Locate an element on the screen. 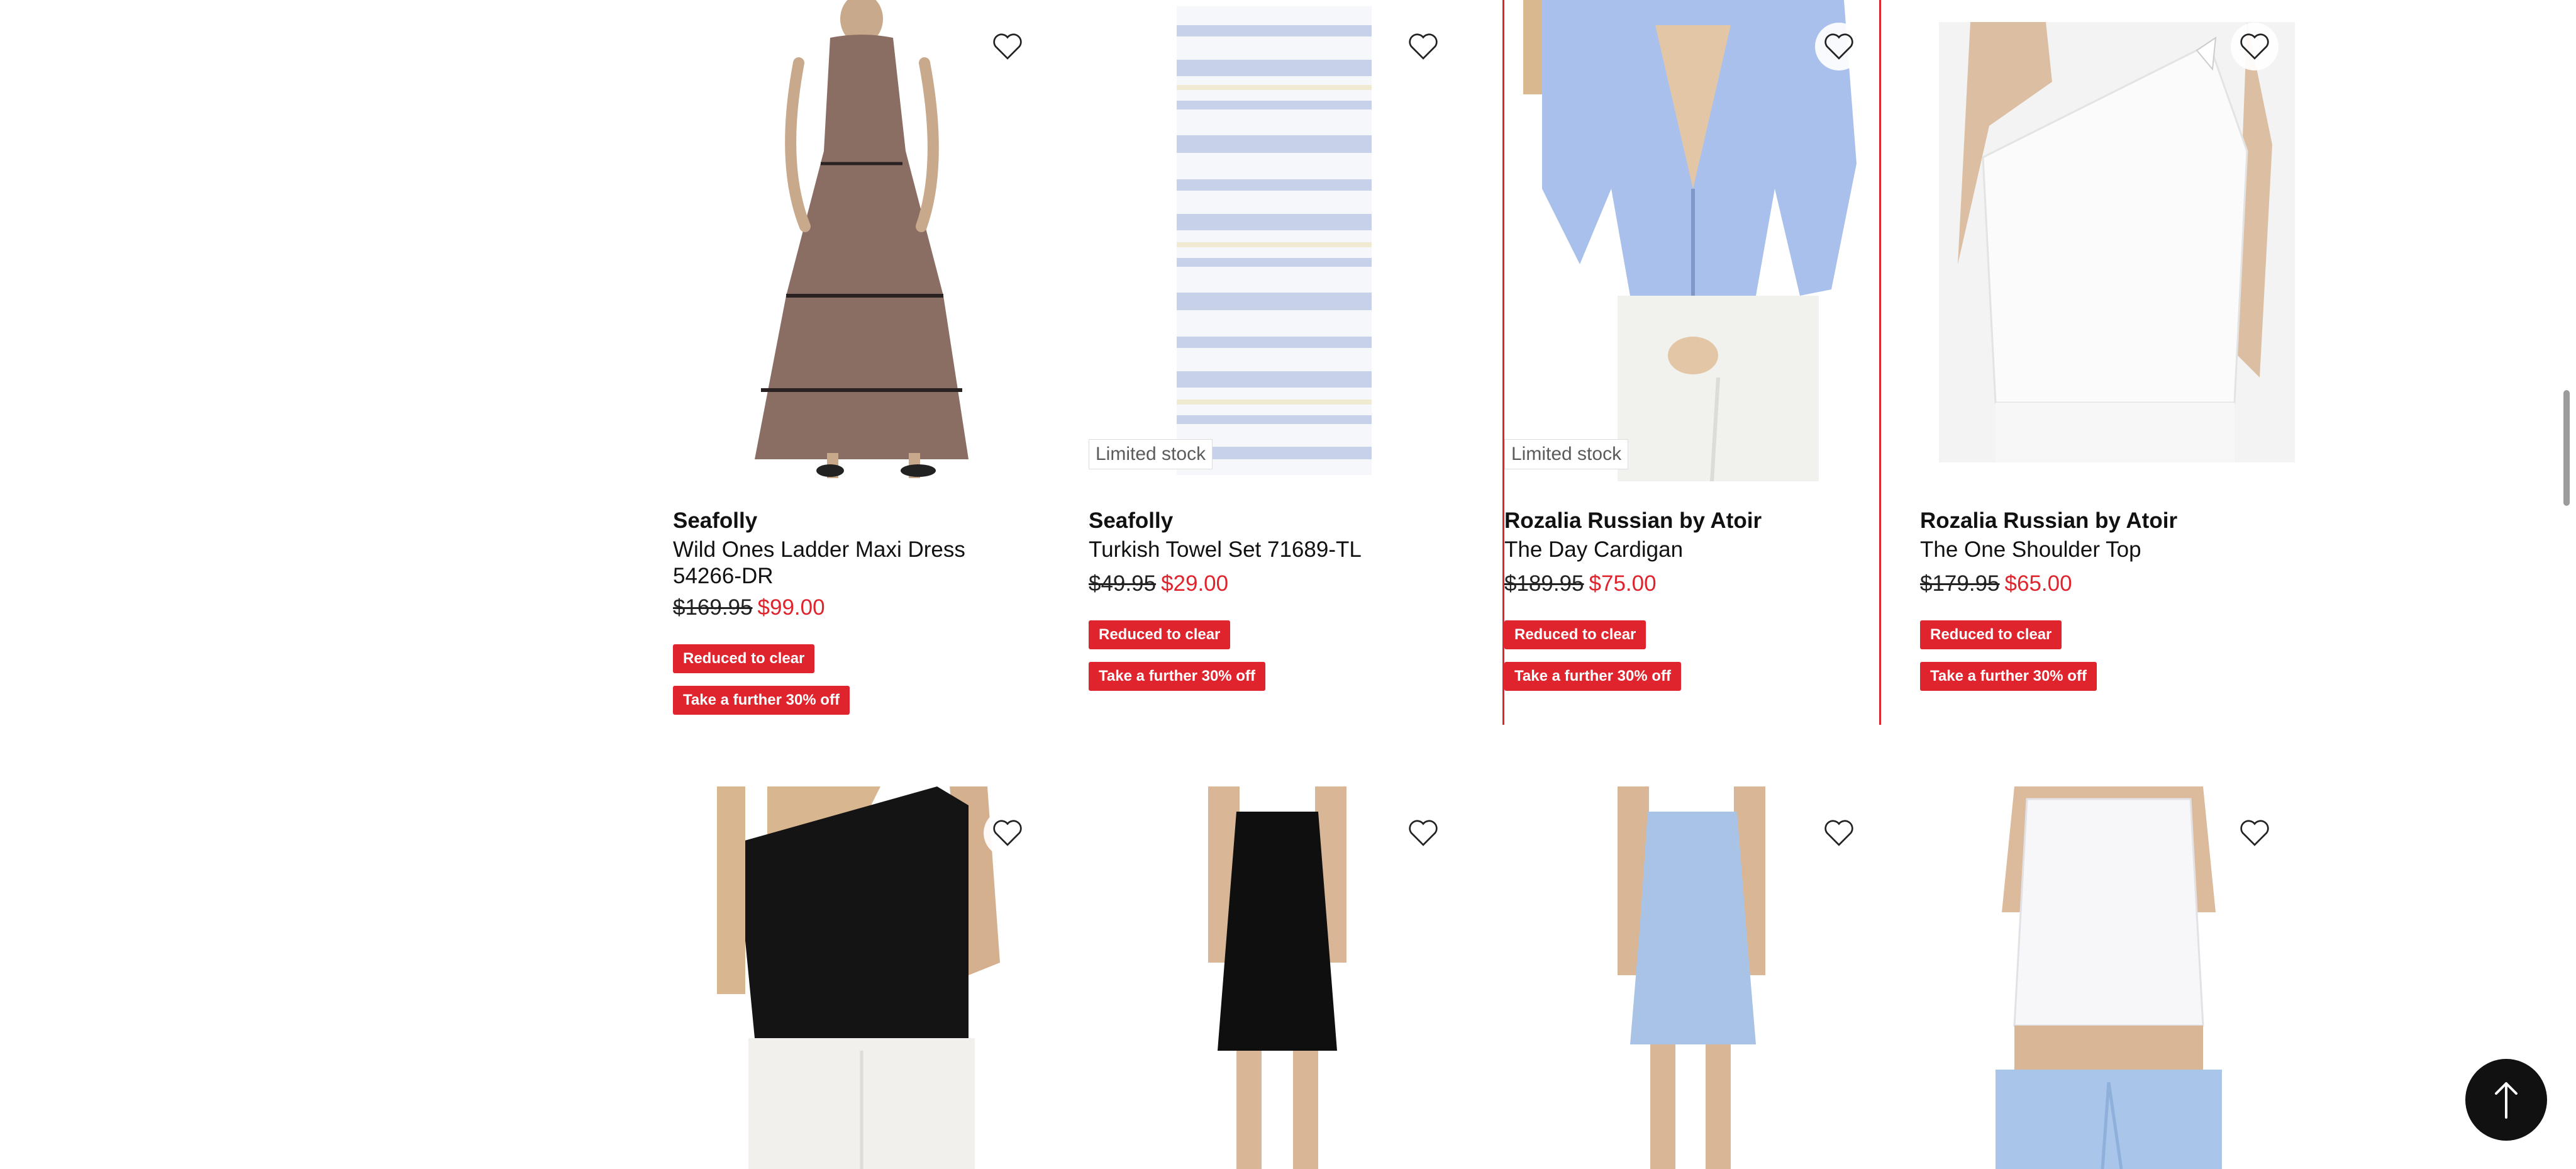 The width and height of the screenshot is (2576, 1169). original-price: $49.95 is located at coordinates (1123, 583).